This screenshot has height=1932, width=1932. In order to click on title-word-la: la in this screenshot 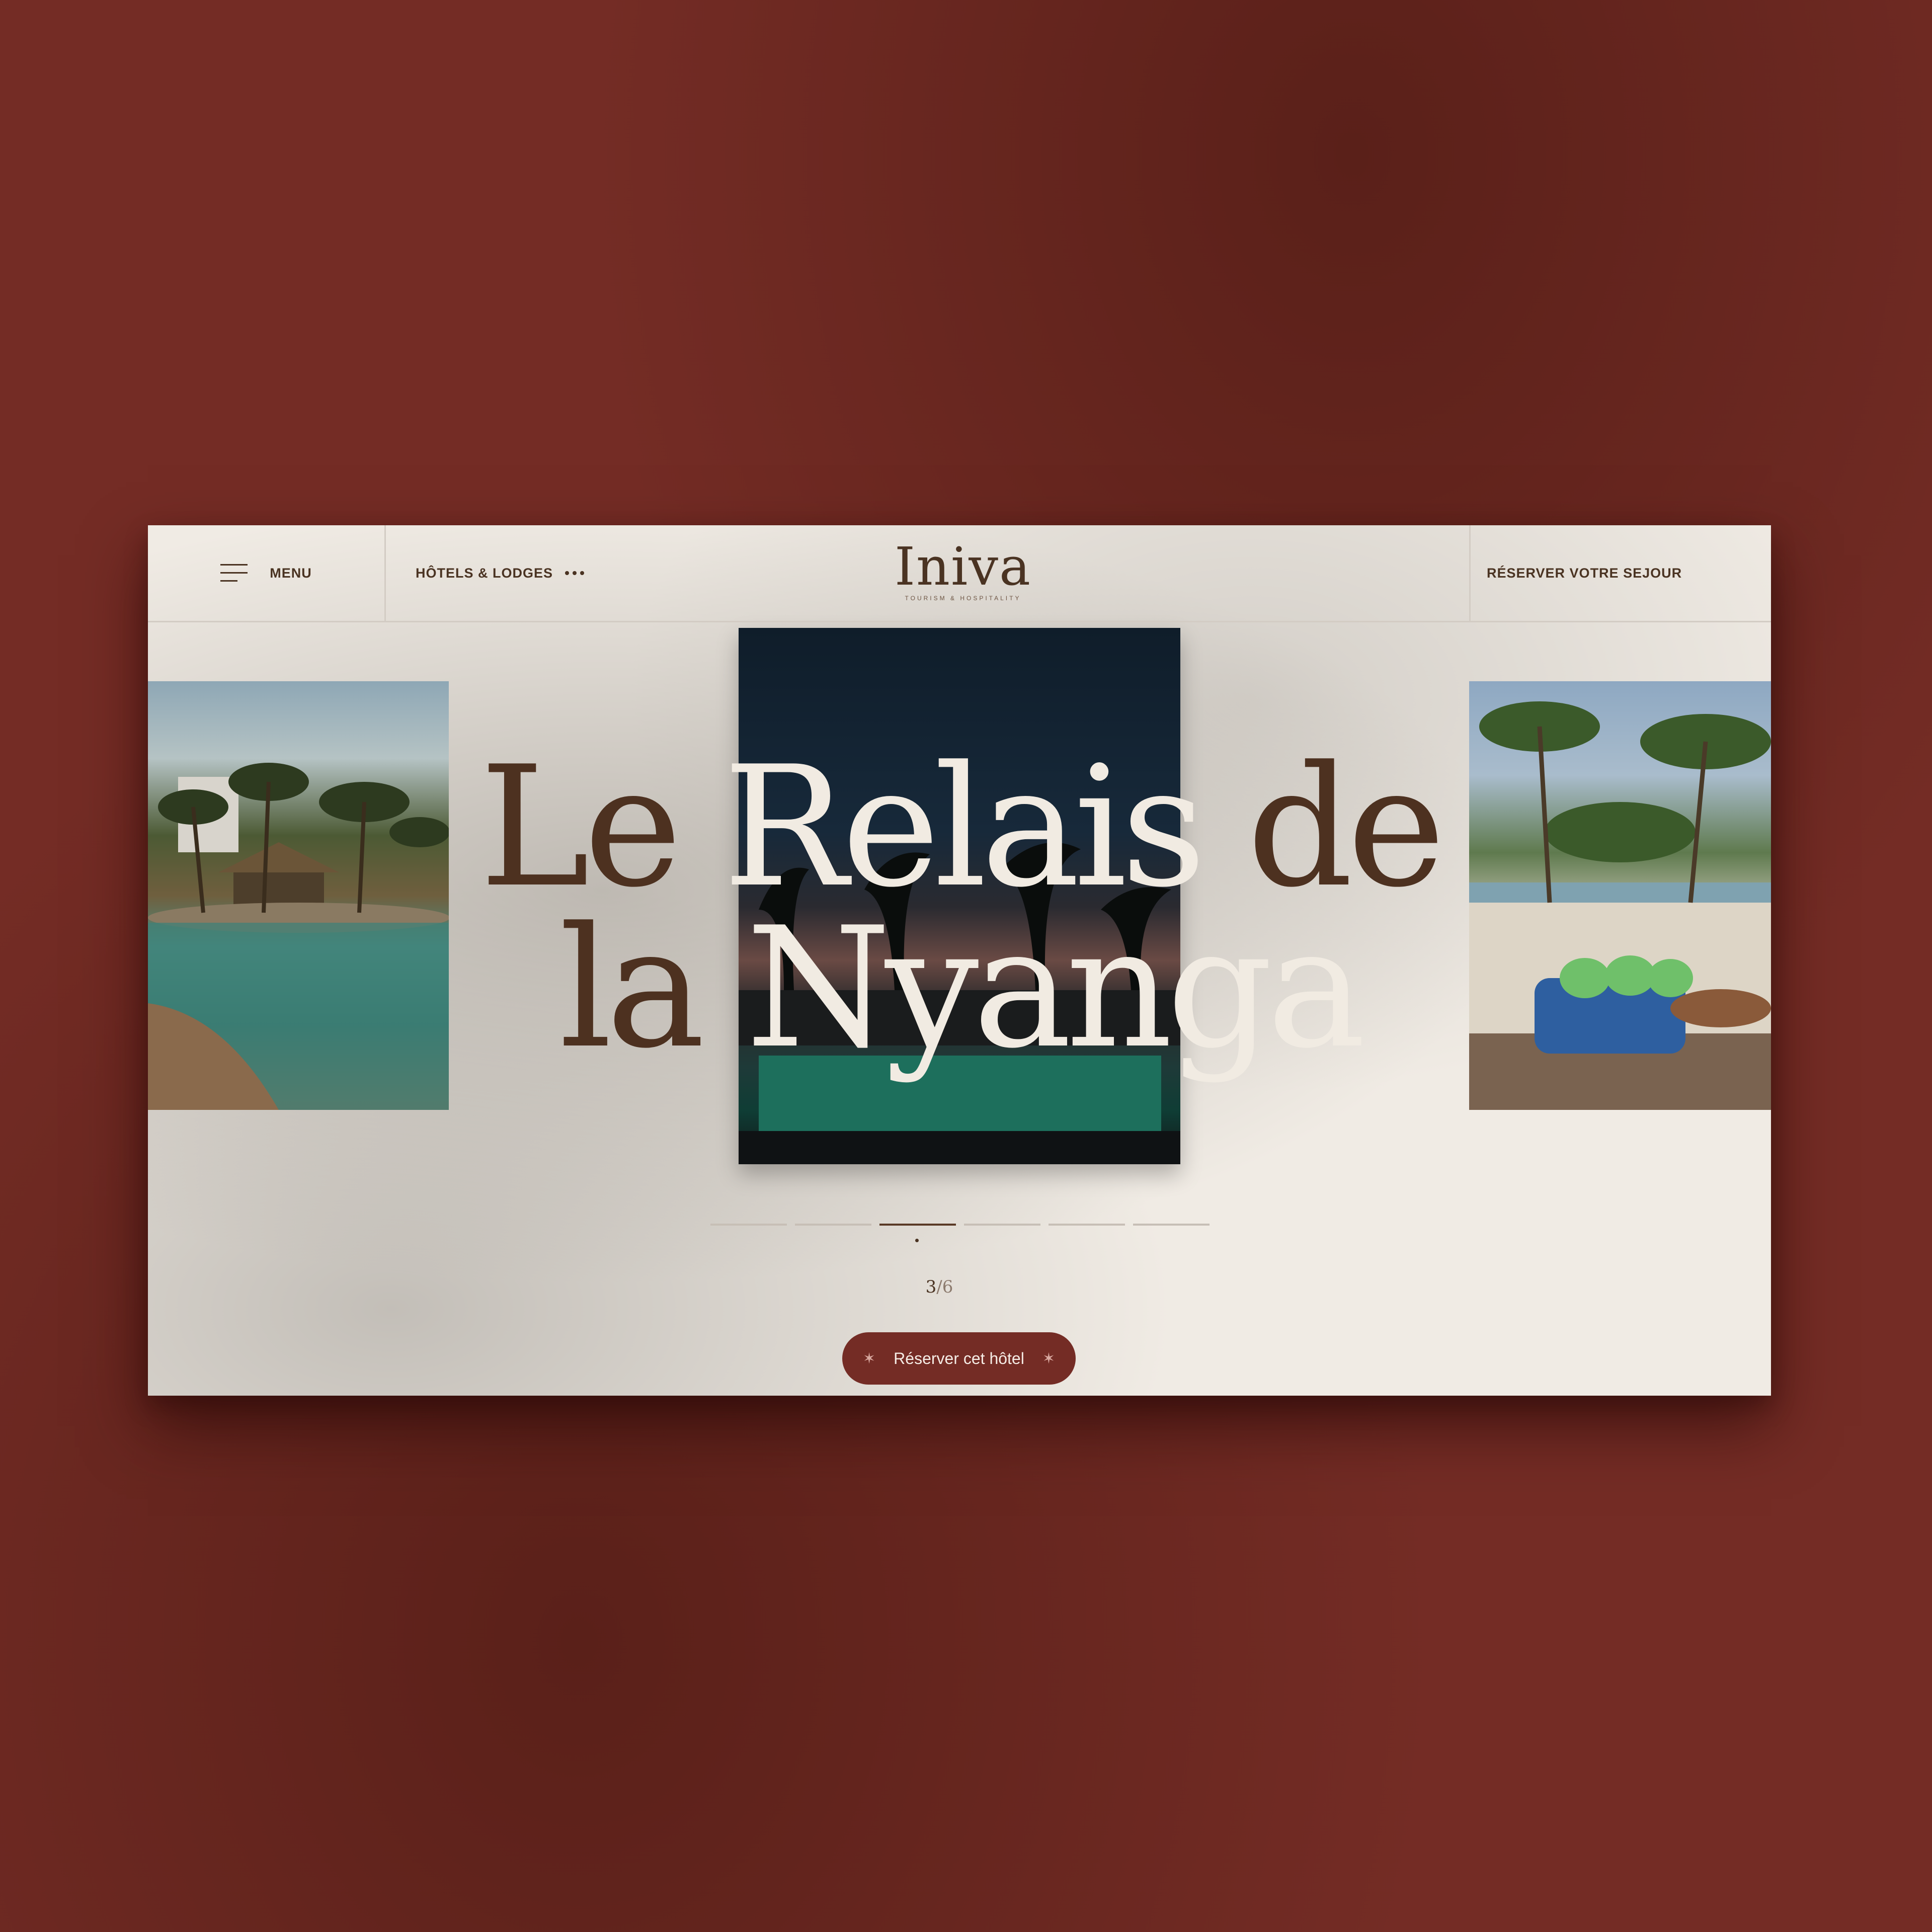, I will do `click(632, 989)`.